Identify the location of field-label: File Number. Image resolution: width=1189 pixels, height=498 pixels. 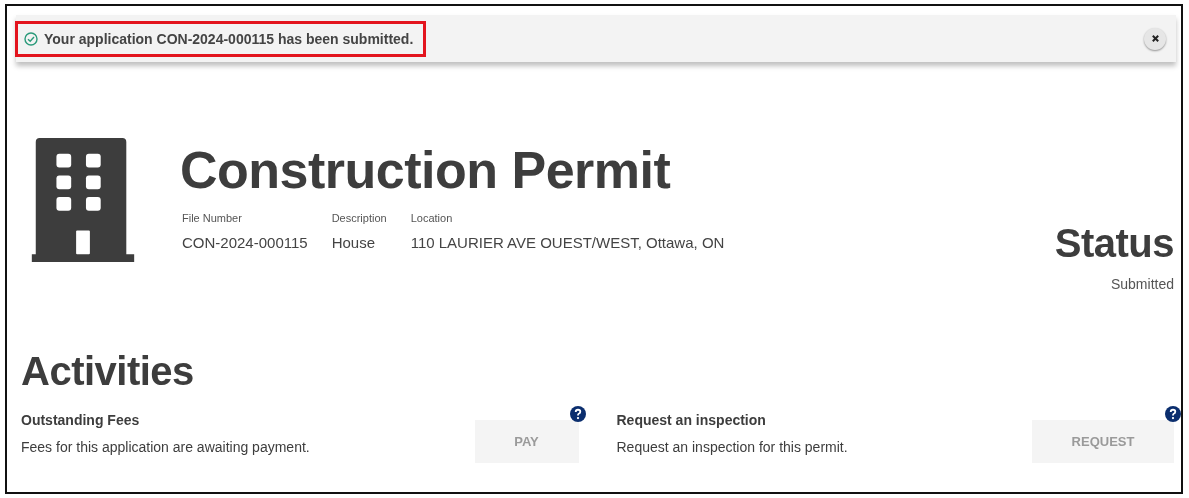
(212, 218).